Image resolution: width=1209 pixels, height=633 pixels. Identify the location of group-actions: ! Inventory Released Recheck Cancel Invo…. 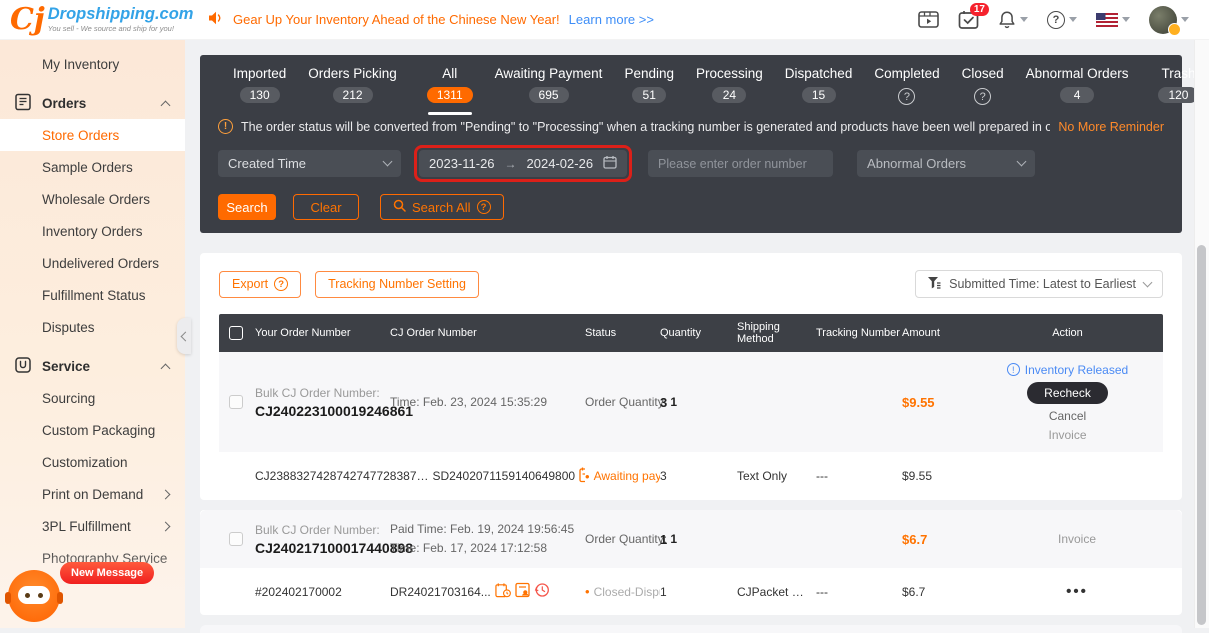
(1067, 402).